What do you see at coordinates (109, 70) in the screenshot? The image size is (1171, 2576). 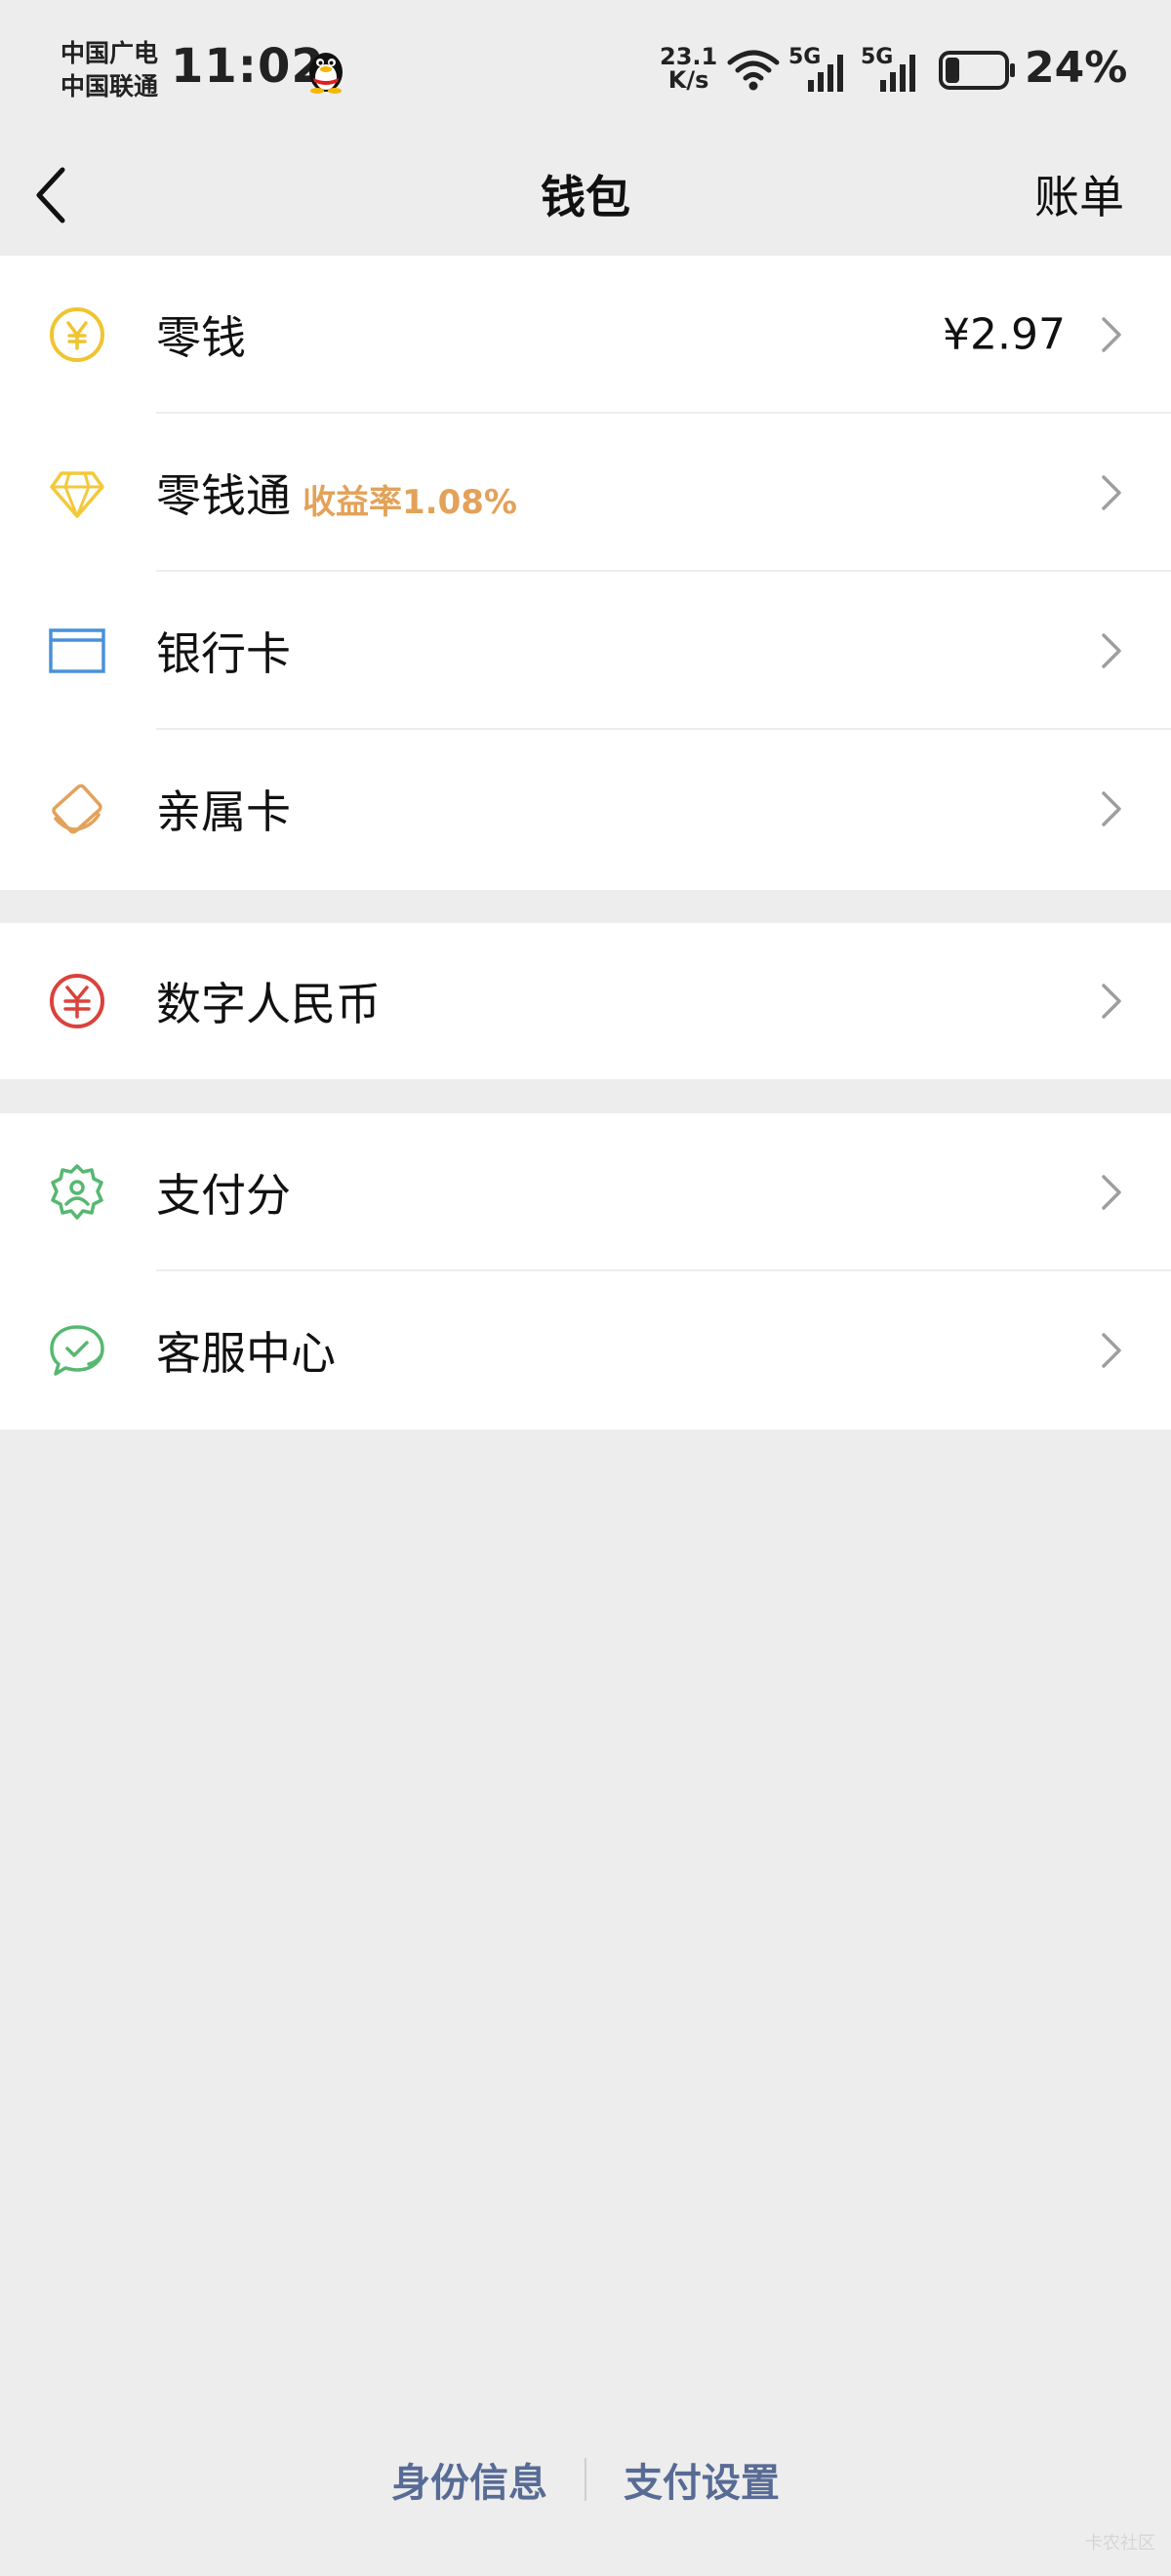 I see `carrier-names: 中国广电 中国联通` at bounding box center [109, 70].